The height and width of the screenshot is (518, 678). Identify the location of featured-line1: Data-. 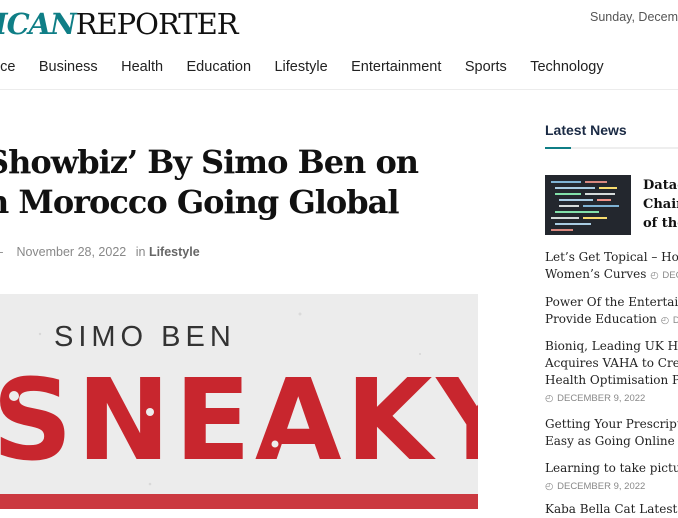
(660, 185).